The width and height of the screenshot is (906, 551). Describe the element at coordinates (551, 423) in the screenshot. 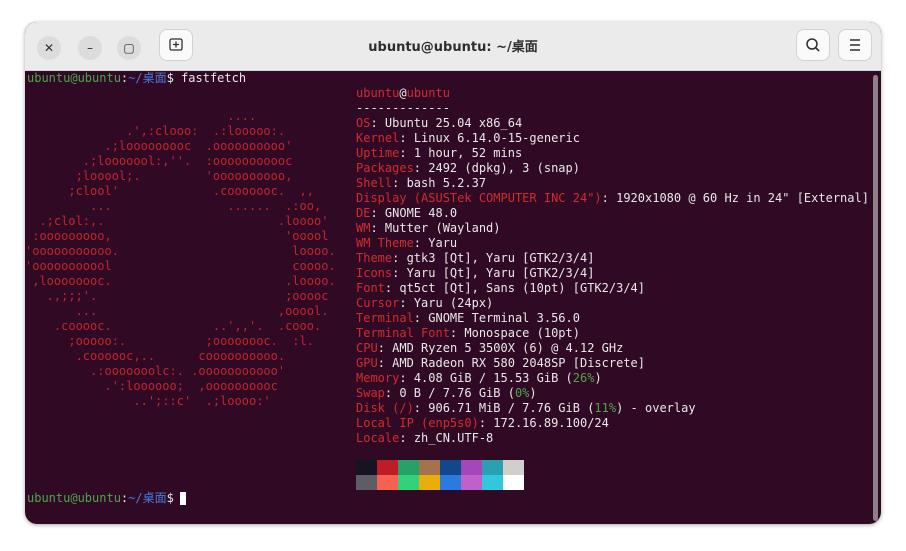

I see `info-value: 172.16.89.100/24` at that location.